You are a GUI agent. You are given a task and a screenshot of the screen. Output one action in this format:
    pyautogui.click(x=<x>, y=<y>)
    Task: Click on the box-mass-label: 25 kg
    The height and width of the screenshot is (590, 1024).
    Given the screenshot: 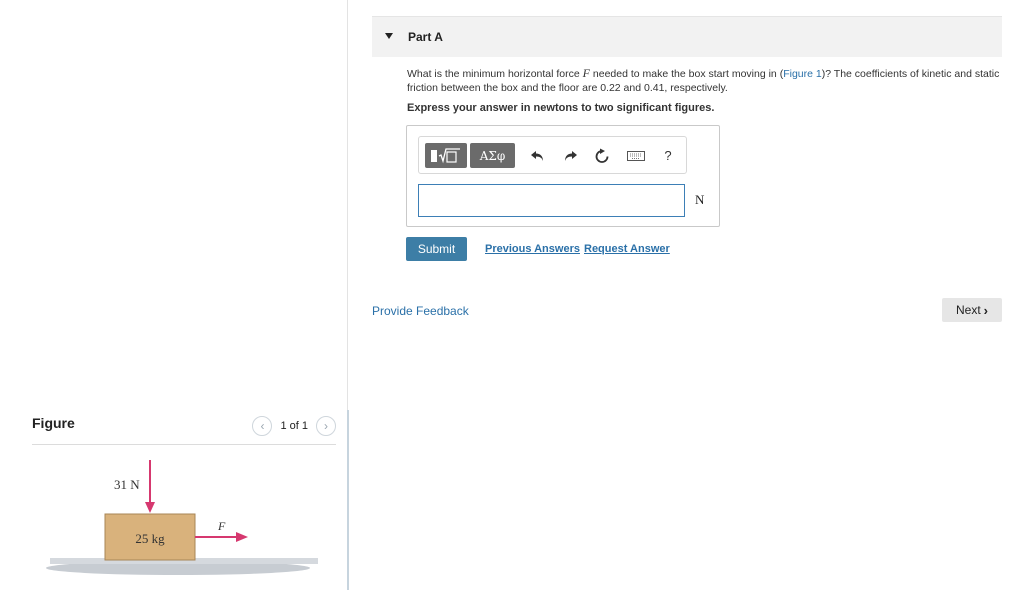 What is the action you would take?
    pyautogui.click(x=150, y=538)
    